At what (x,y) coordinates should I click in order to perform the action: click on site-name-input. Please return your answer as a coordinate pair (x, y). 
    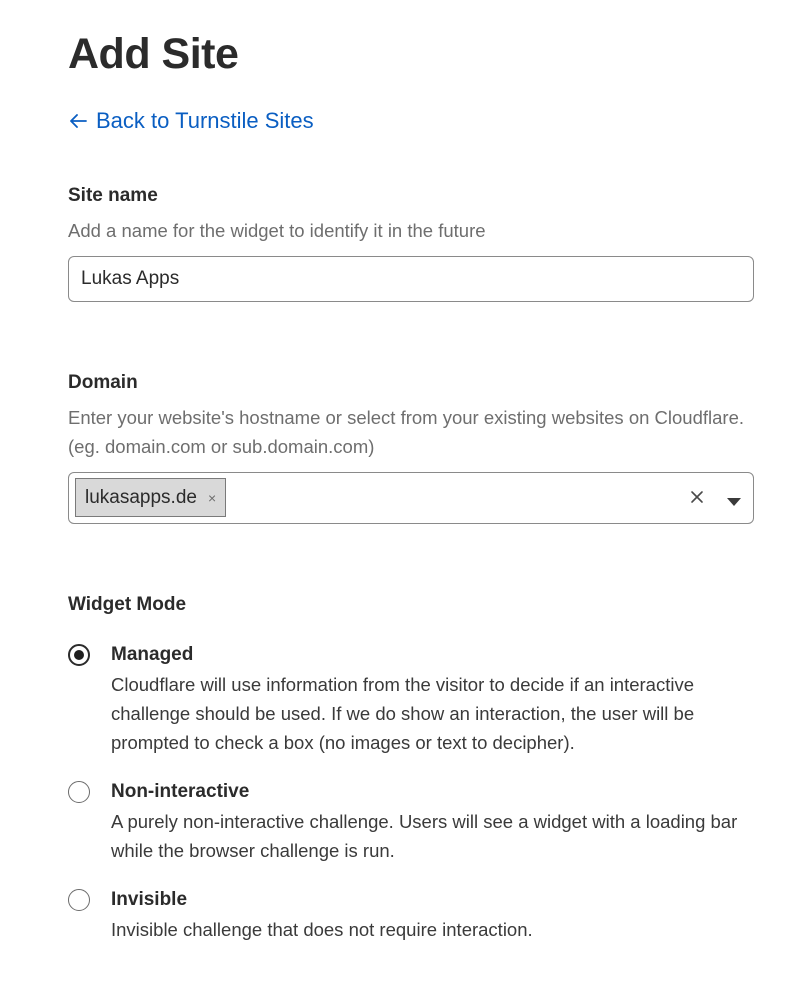
    Looking at the image, I should click on (411, 279).